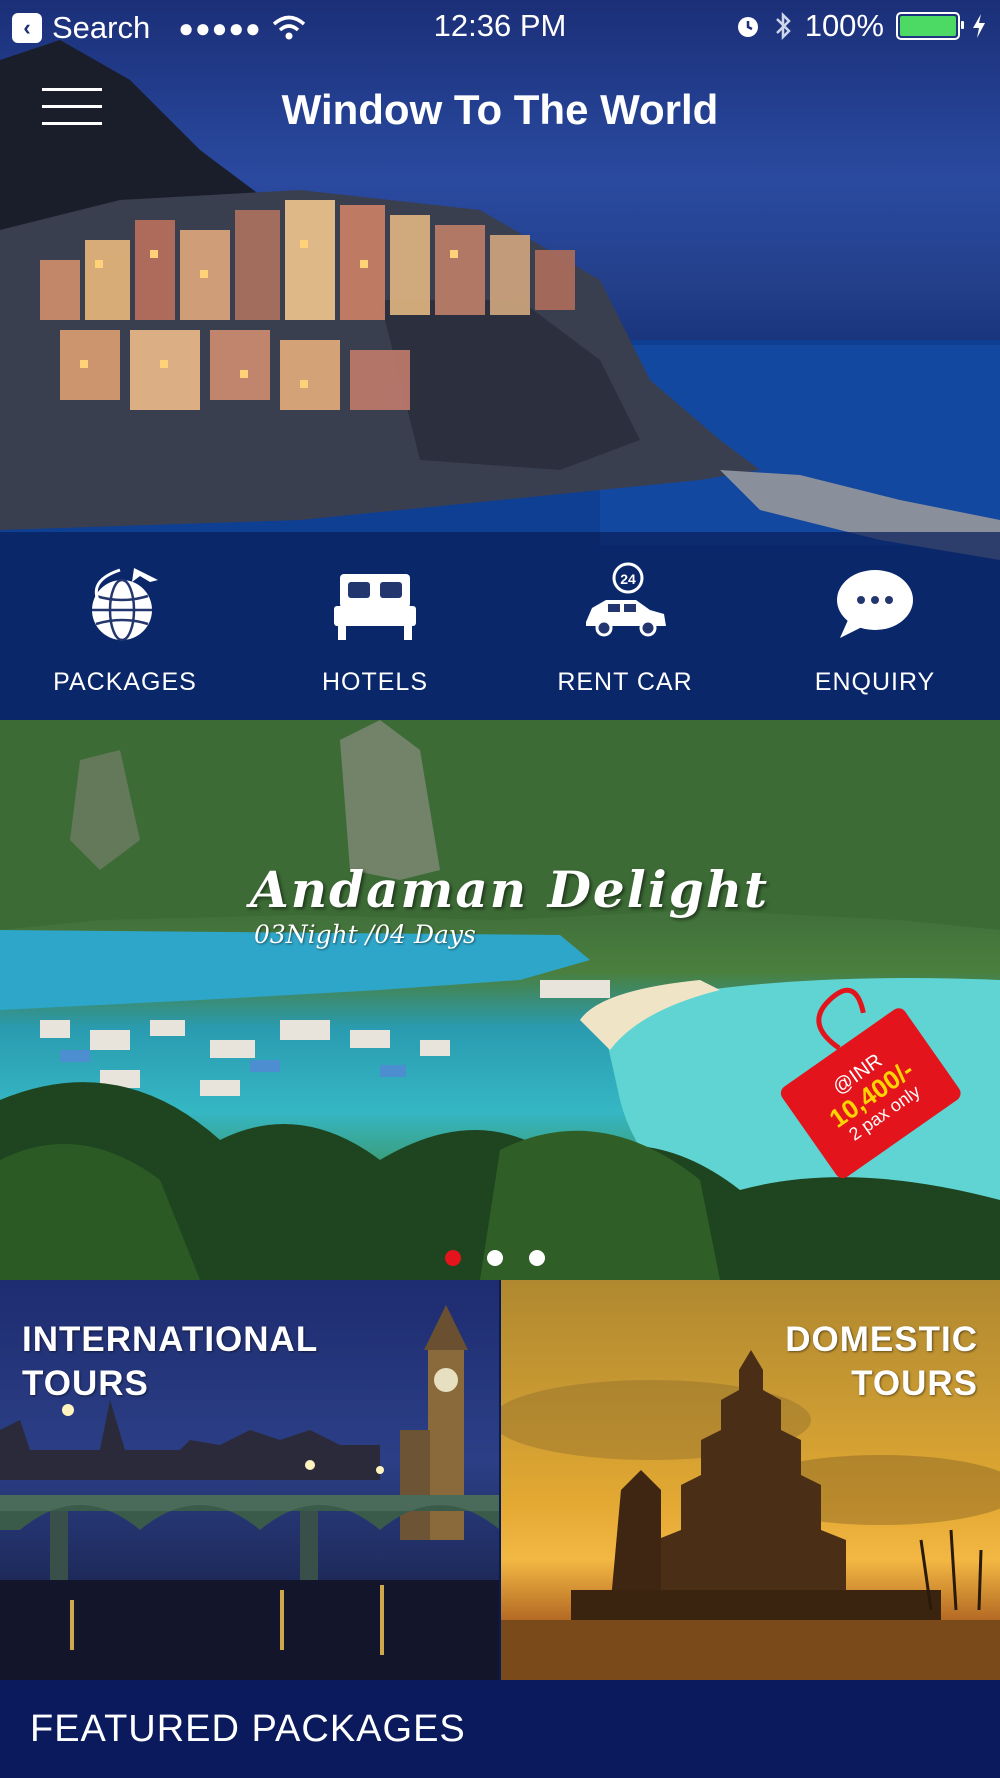  Describe the element at coordinates (375, 607) in the screenshot. I see `bed-icon` at that location.